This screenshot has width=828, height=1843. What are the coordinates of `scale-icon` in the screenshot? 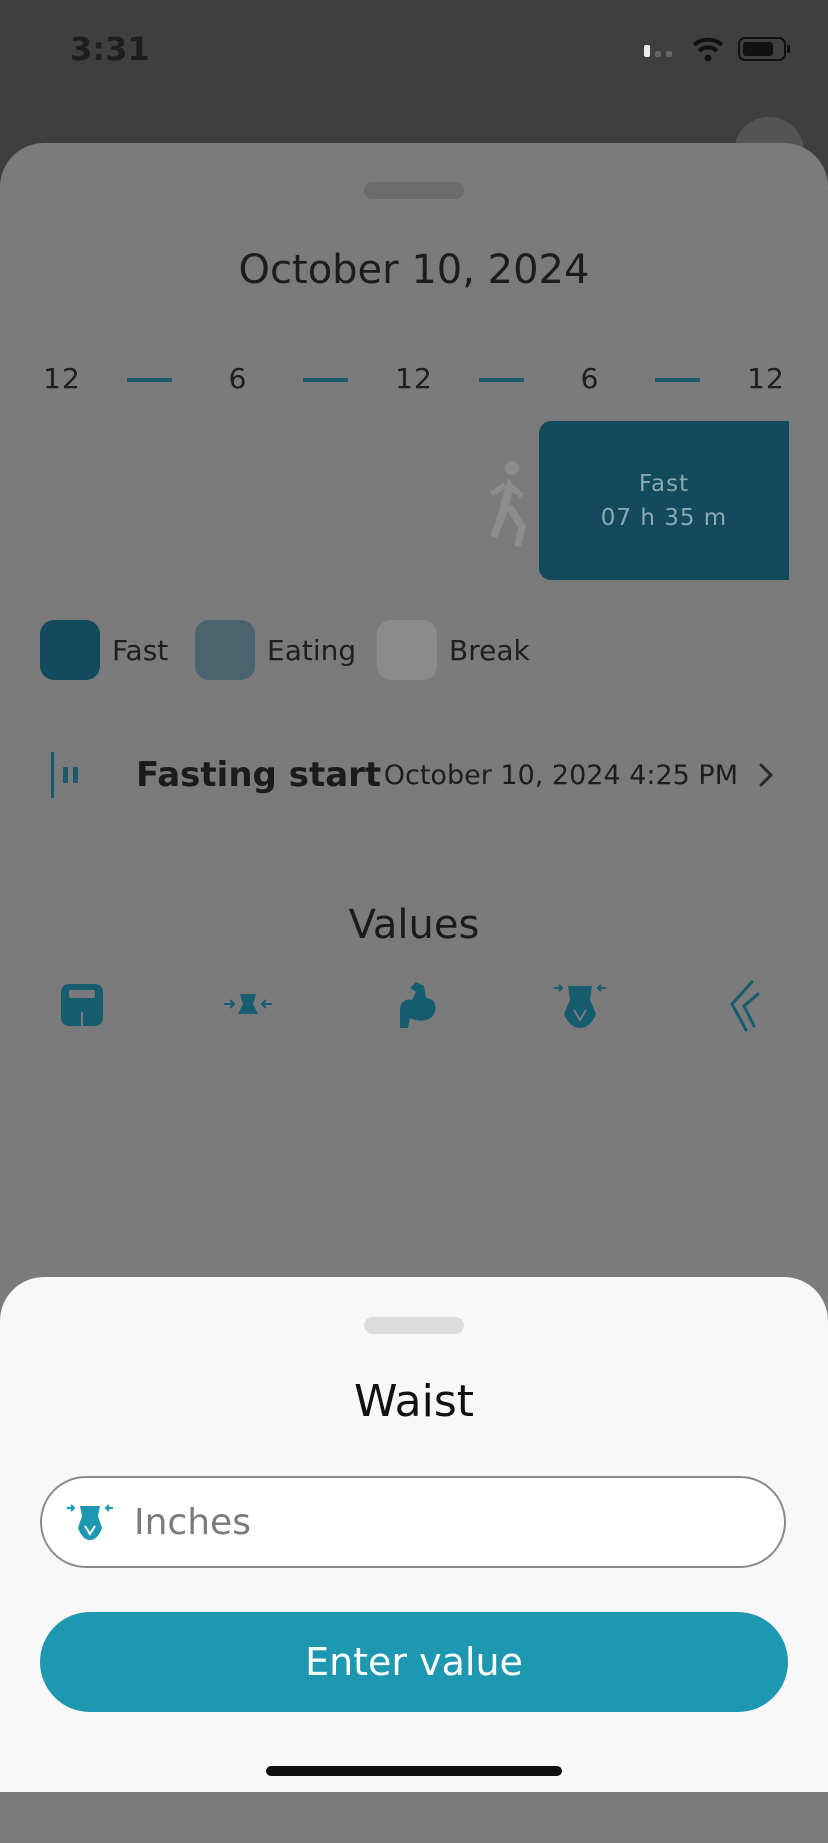 It's located at (83, 1006).